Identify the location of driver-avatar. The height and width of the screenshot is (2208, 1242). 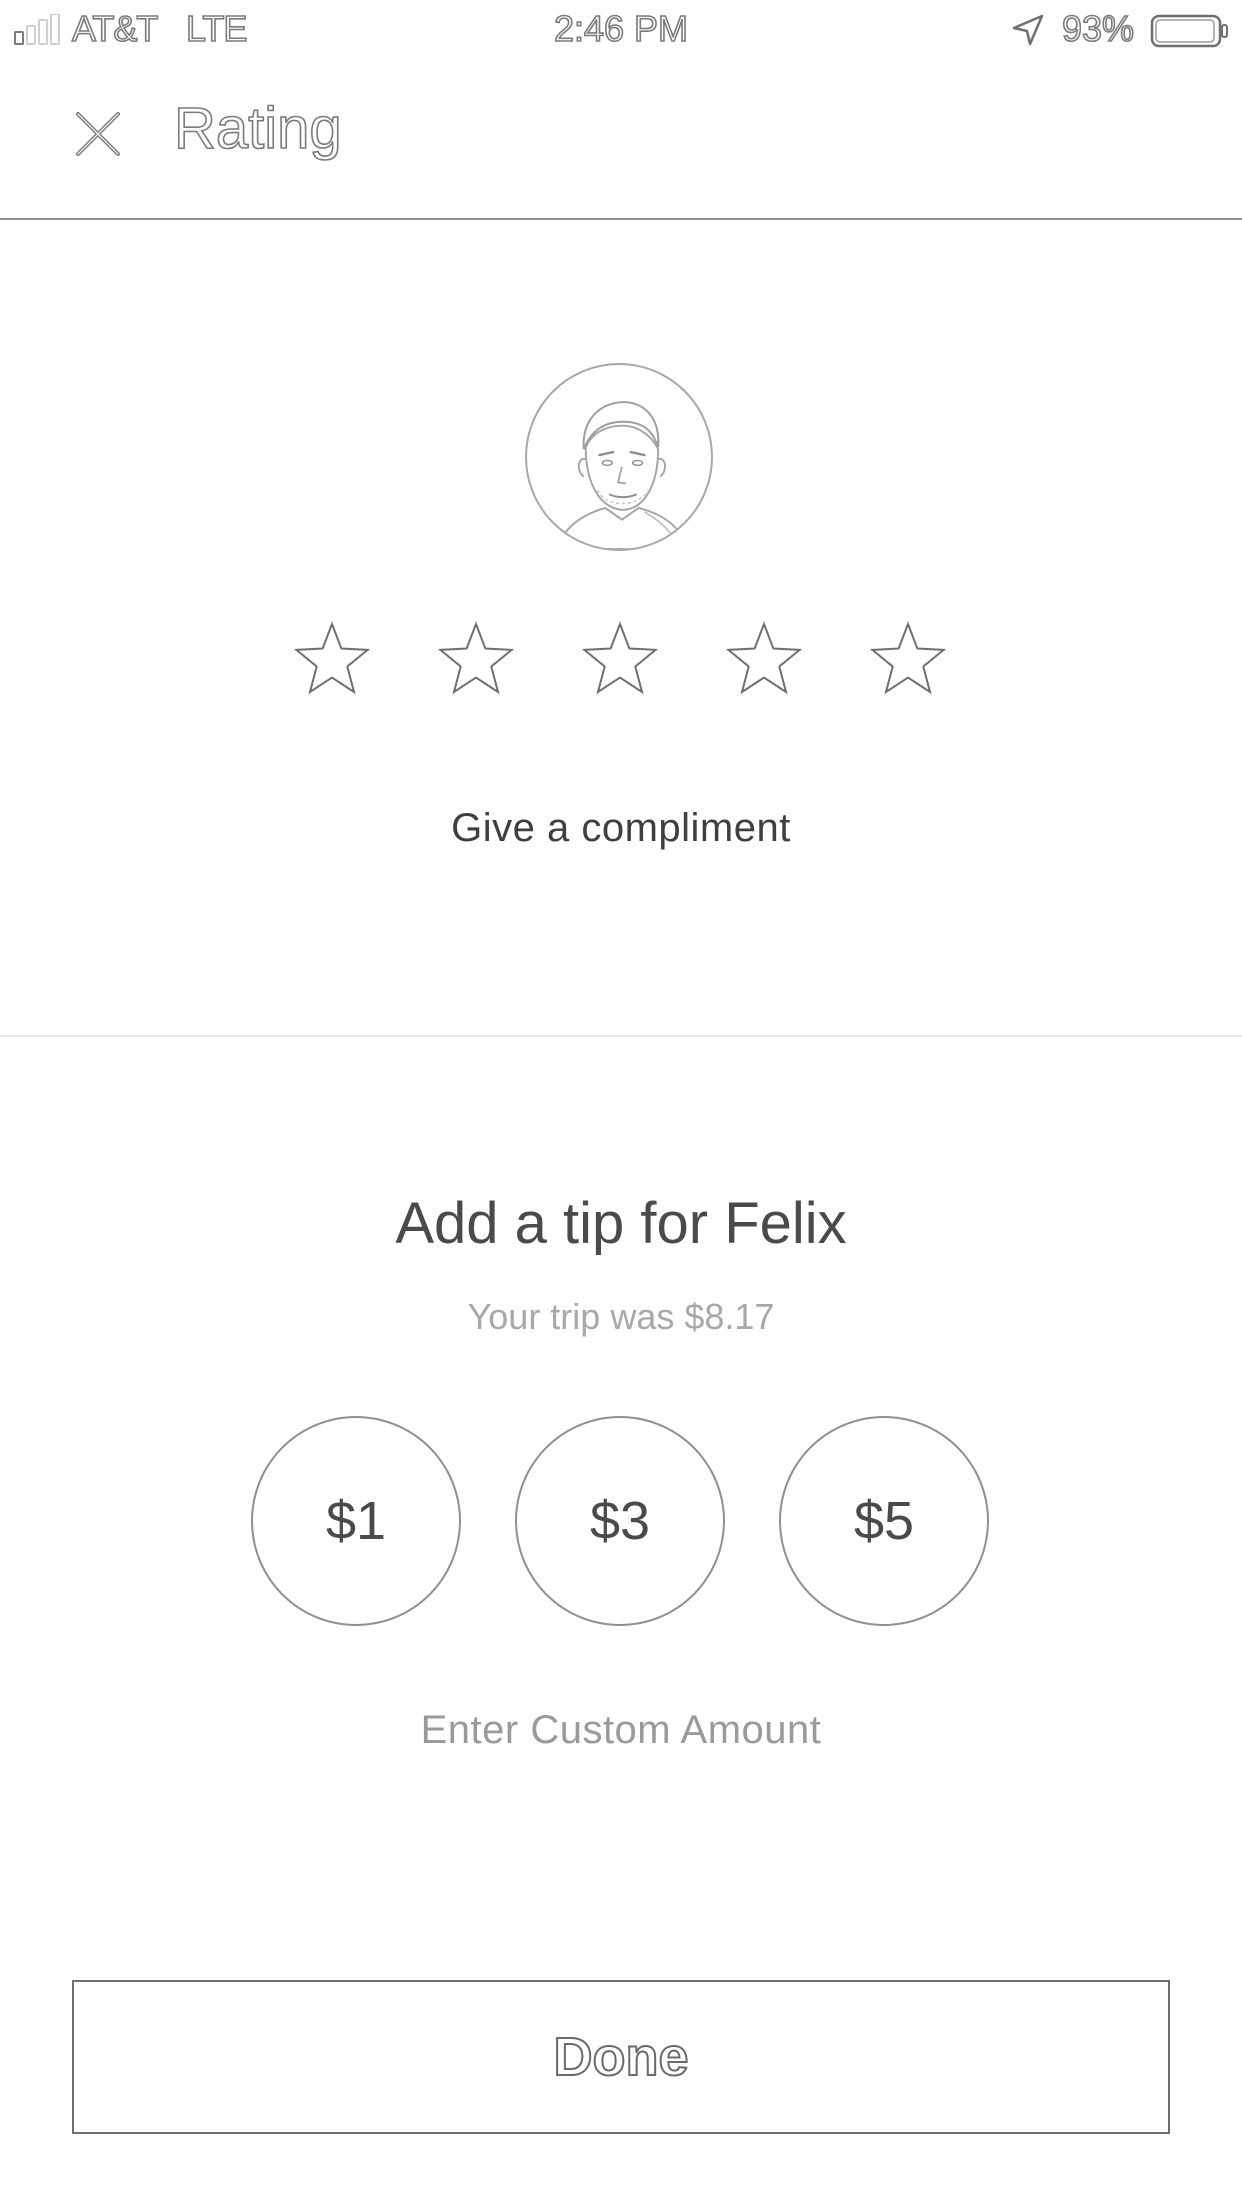
(619, 457).